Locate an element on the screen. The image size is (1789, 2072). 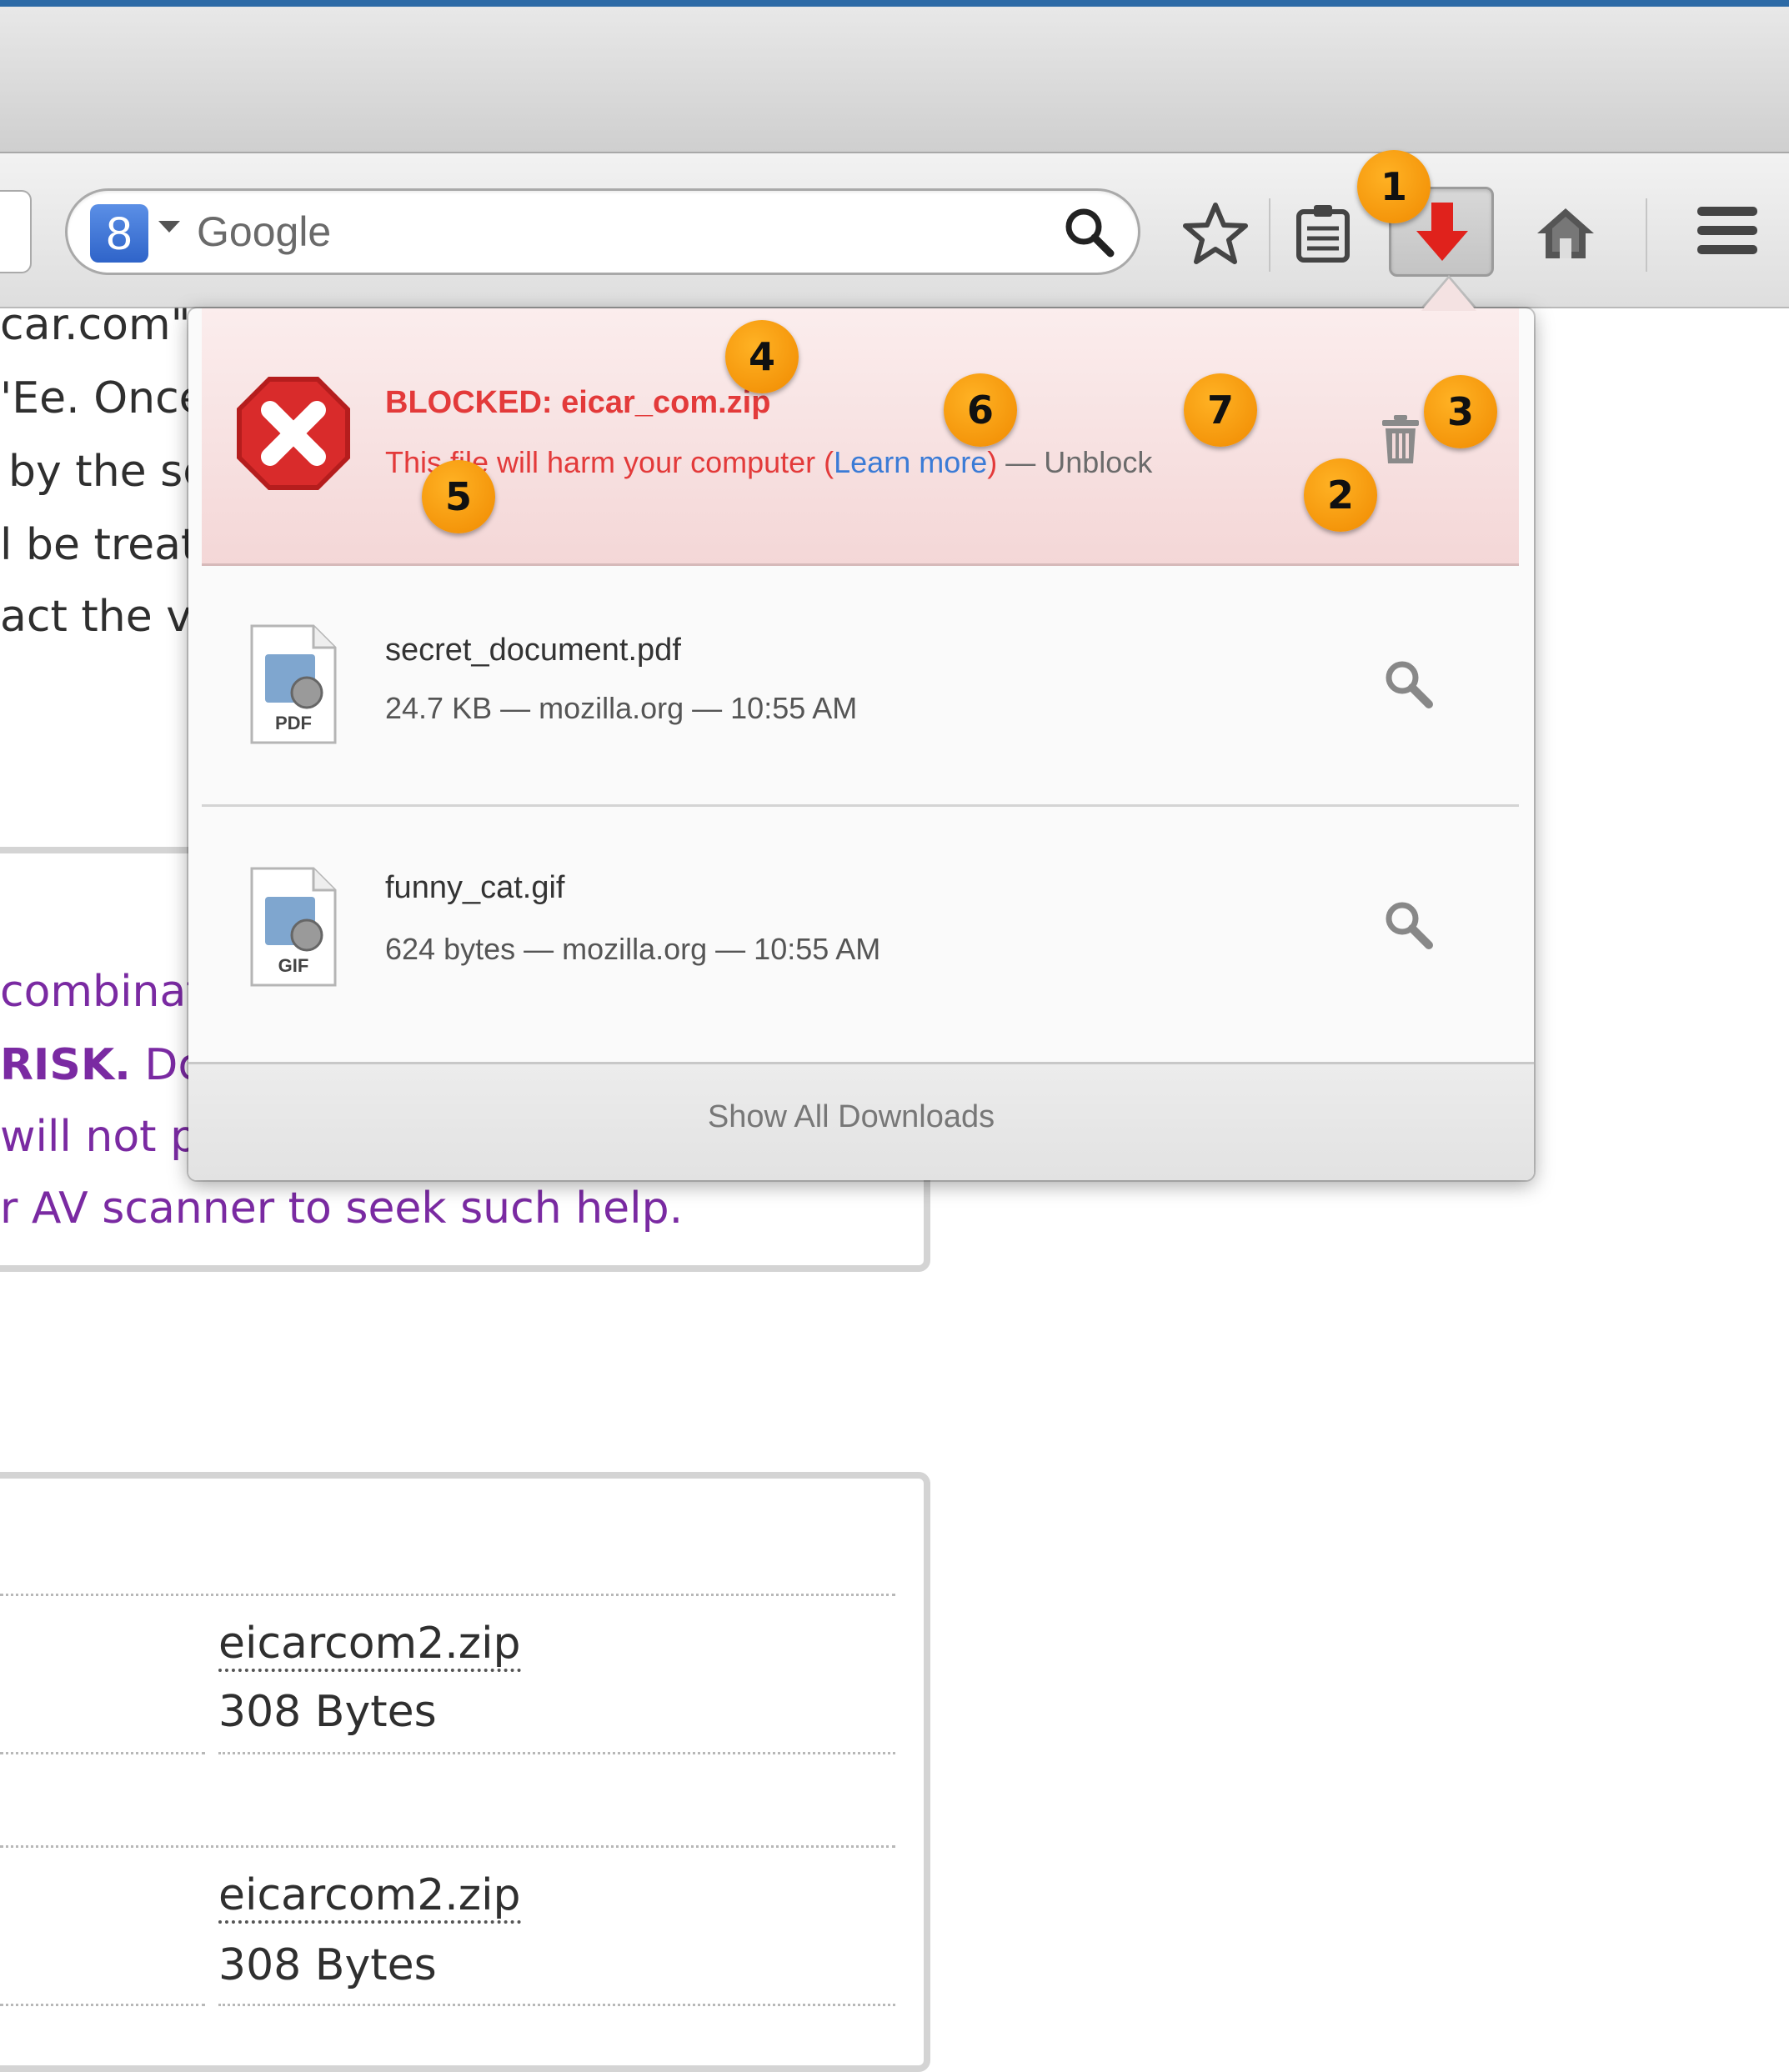
callout-badge: 6 is located at coordinates (980, 410).